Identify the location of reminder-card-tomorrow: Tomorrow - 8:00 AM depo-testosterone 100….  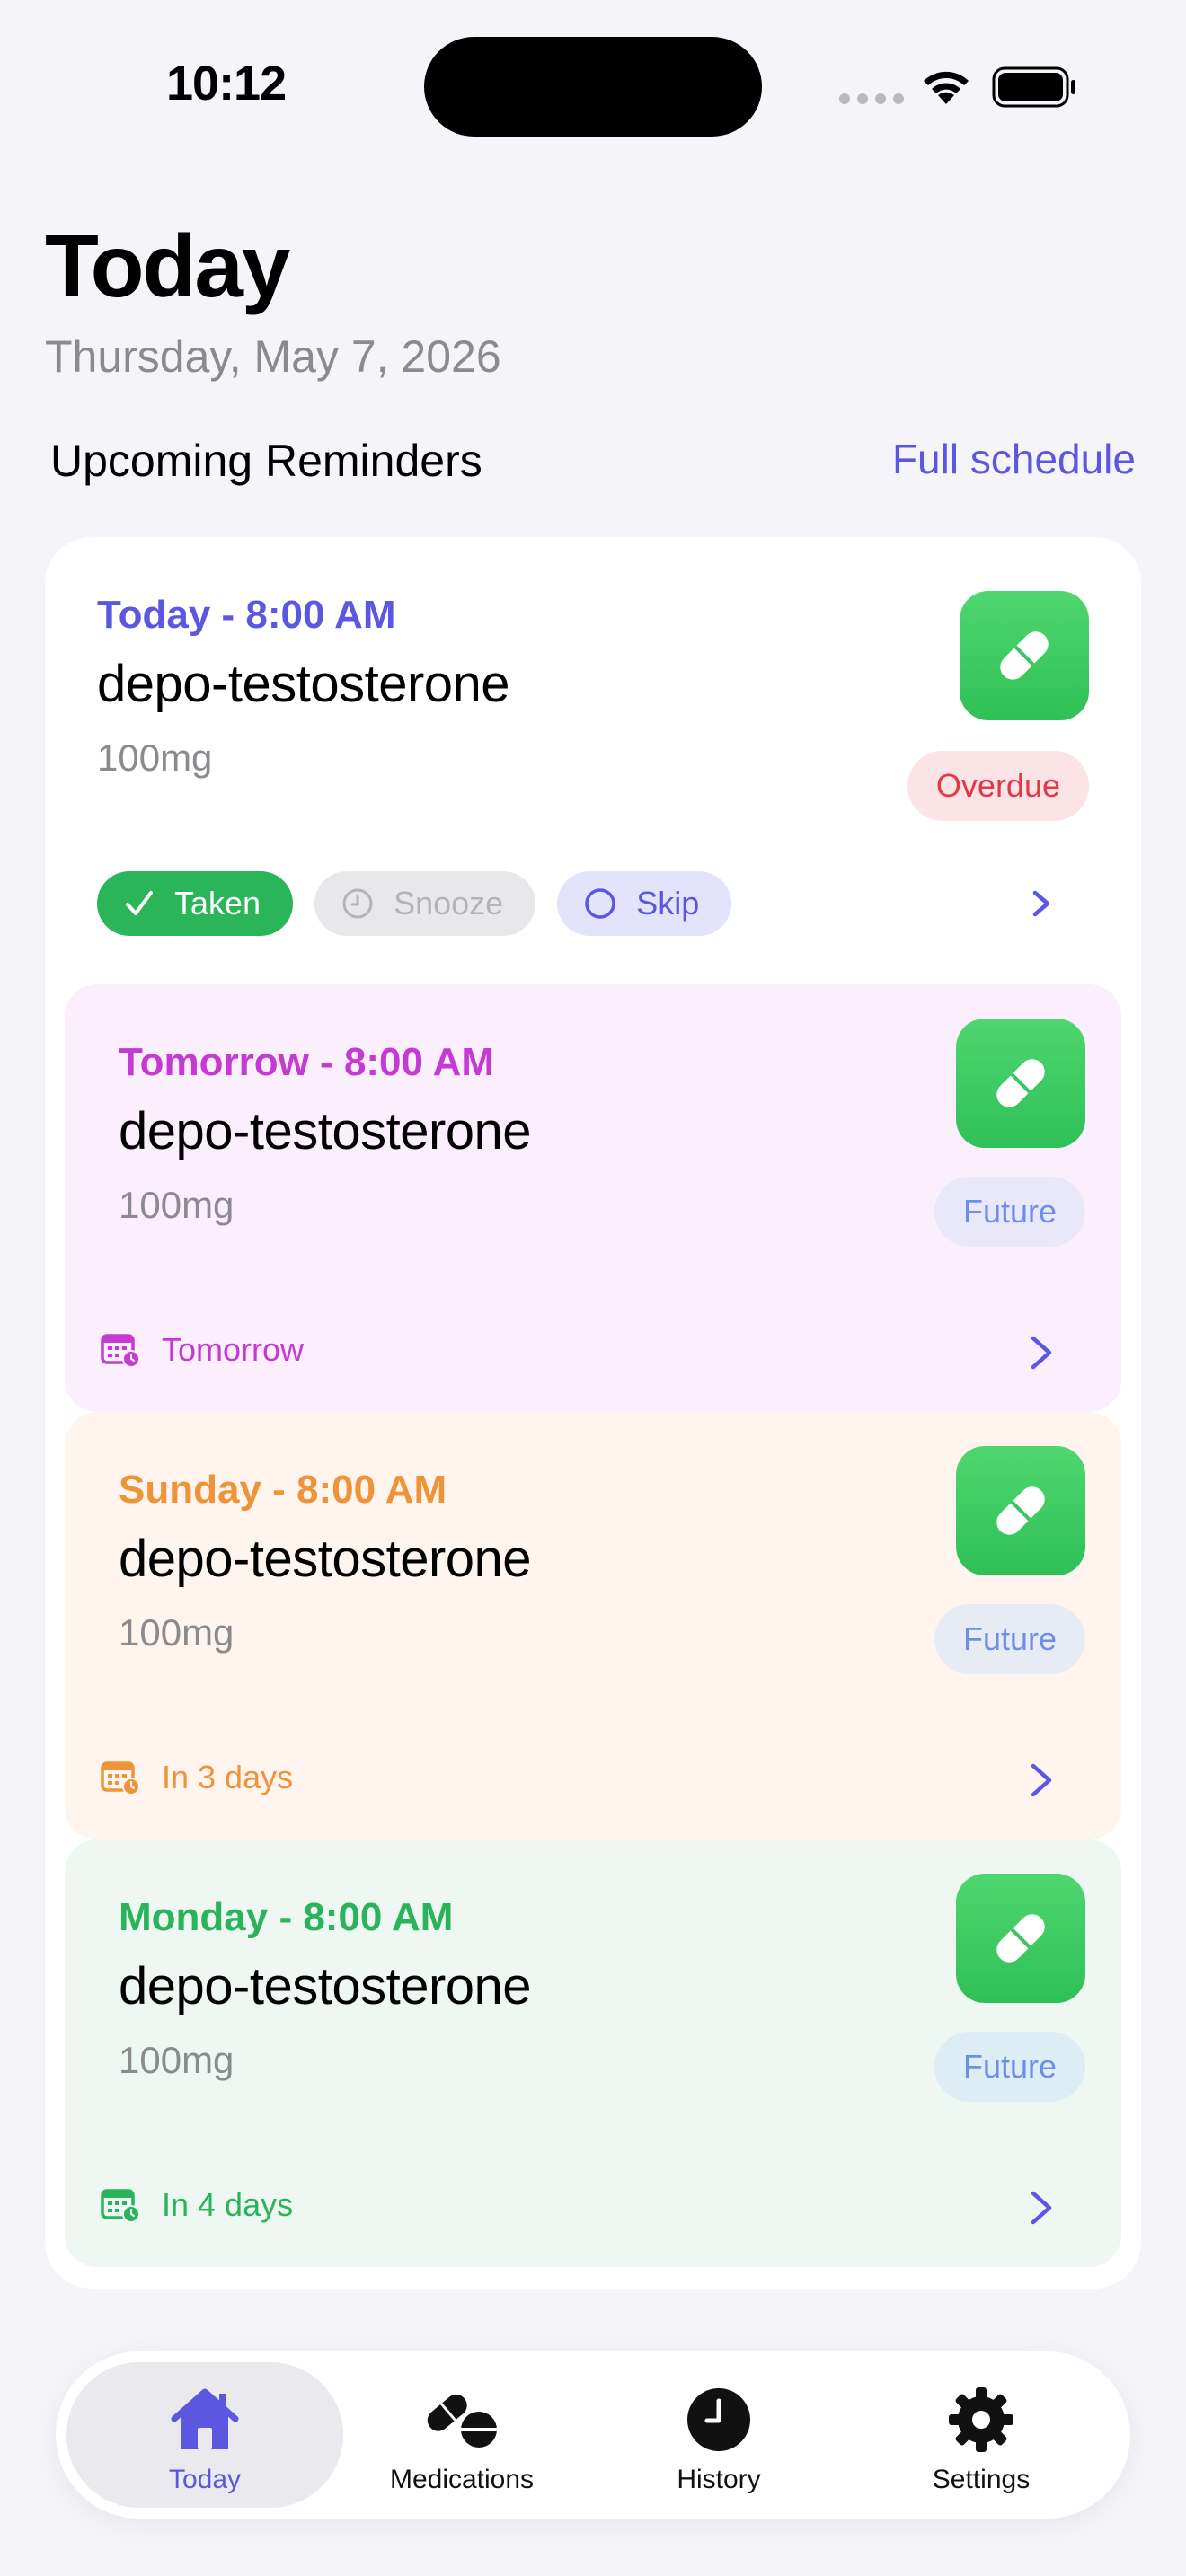
(593, 1198).